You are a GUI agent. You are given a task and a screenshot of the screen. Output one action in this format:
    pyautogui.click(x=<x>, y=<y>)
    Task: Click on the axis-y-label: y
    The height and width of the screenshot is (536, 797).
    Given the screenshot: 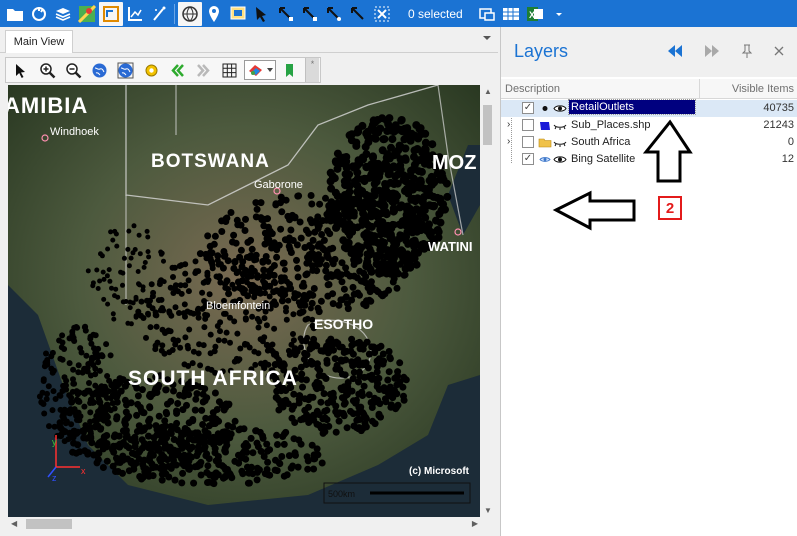 What is the action you would take?
    pyautogui.click(x=54, y=442)
    